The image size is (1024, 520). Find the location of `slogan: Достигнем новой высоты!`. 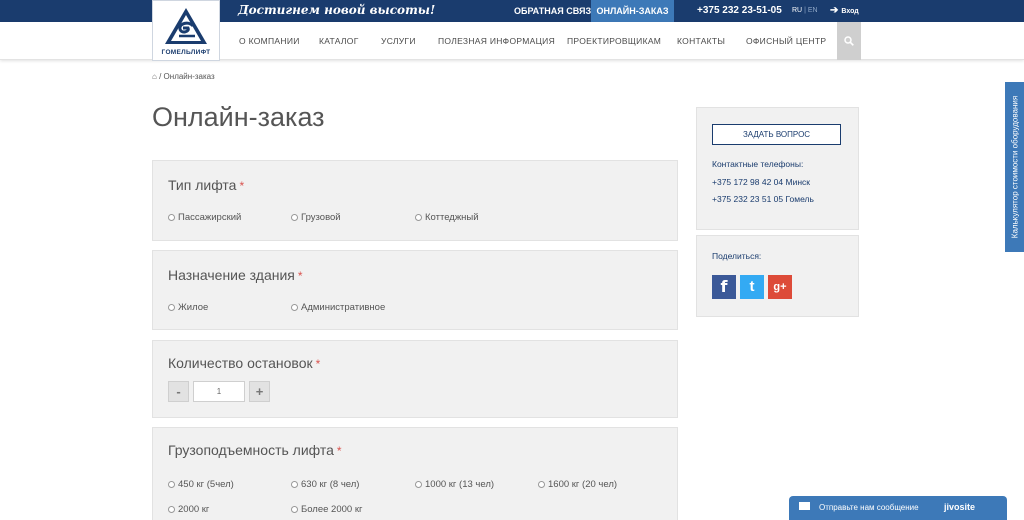

slogan: Достигнем новой высоты! is located at coordinates (337, 10).